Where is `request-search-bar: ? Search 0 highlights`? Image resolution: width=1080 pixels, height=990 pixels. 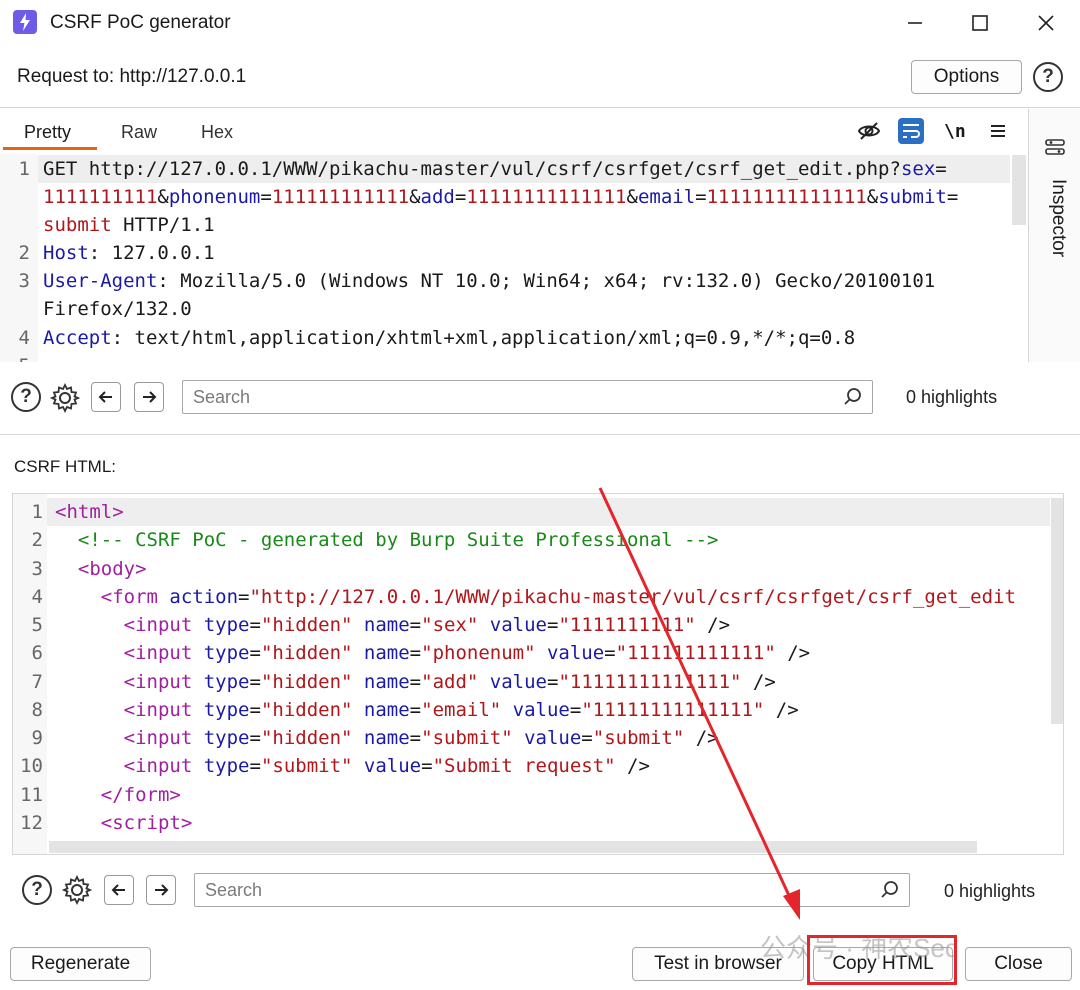 request-search-bar: ? Search 0 highlights is located at coordinates (540, 396).